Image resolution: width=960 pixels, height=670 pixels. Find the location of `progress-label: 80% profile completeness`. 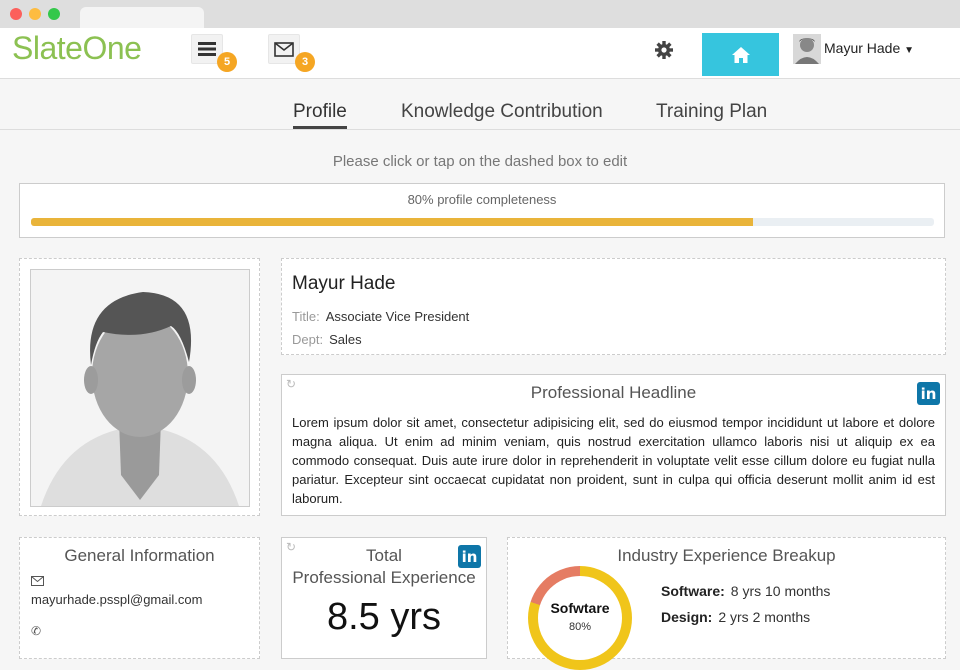

progress-label: 80% profile completeness is located at coordinates (482, 199).